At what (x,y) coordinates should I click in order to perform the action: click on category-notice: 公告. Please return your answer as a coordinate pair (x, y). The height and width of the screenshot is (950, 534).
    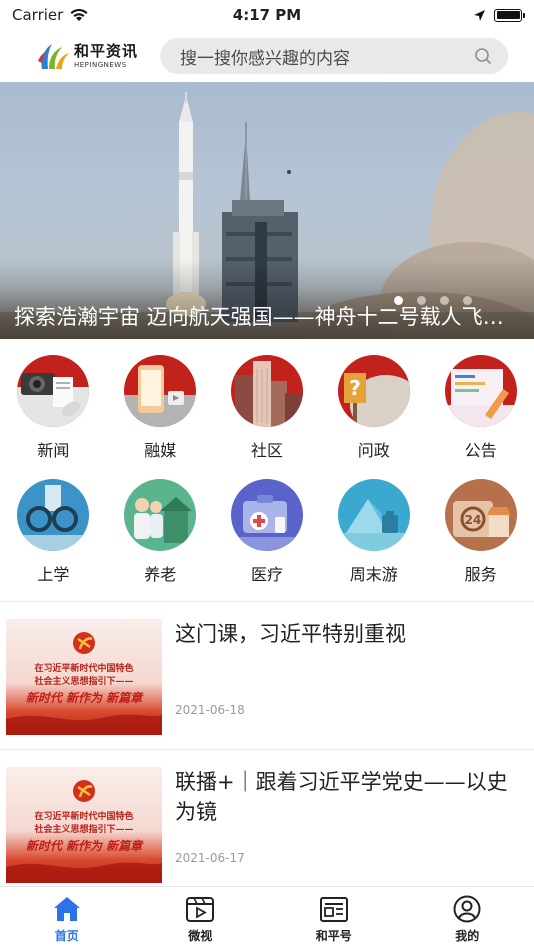
    Looking at the image, I should click on (480, 408).